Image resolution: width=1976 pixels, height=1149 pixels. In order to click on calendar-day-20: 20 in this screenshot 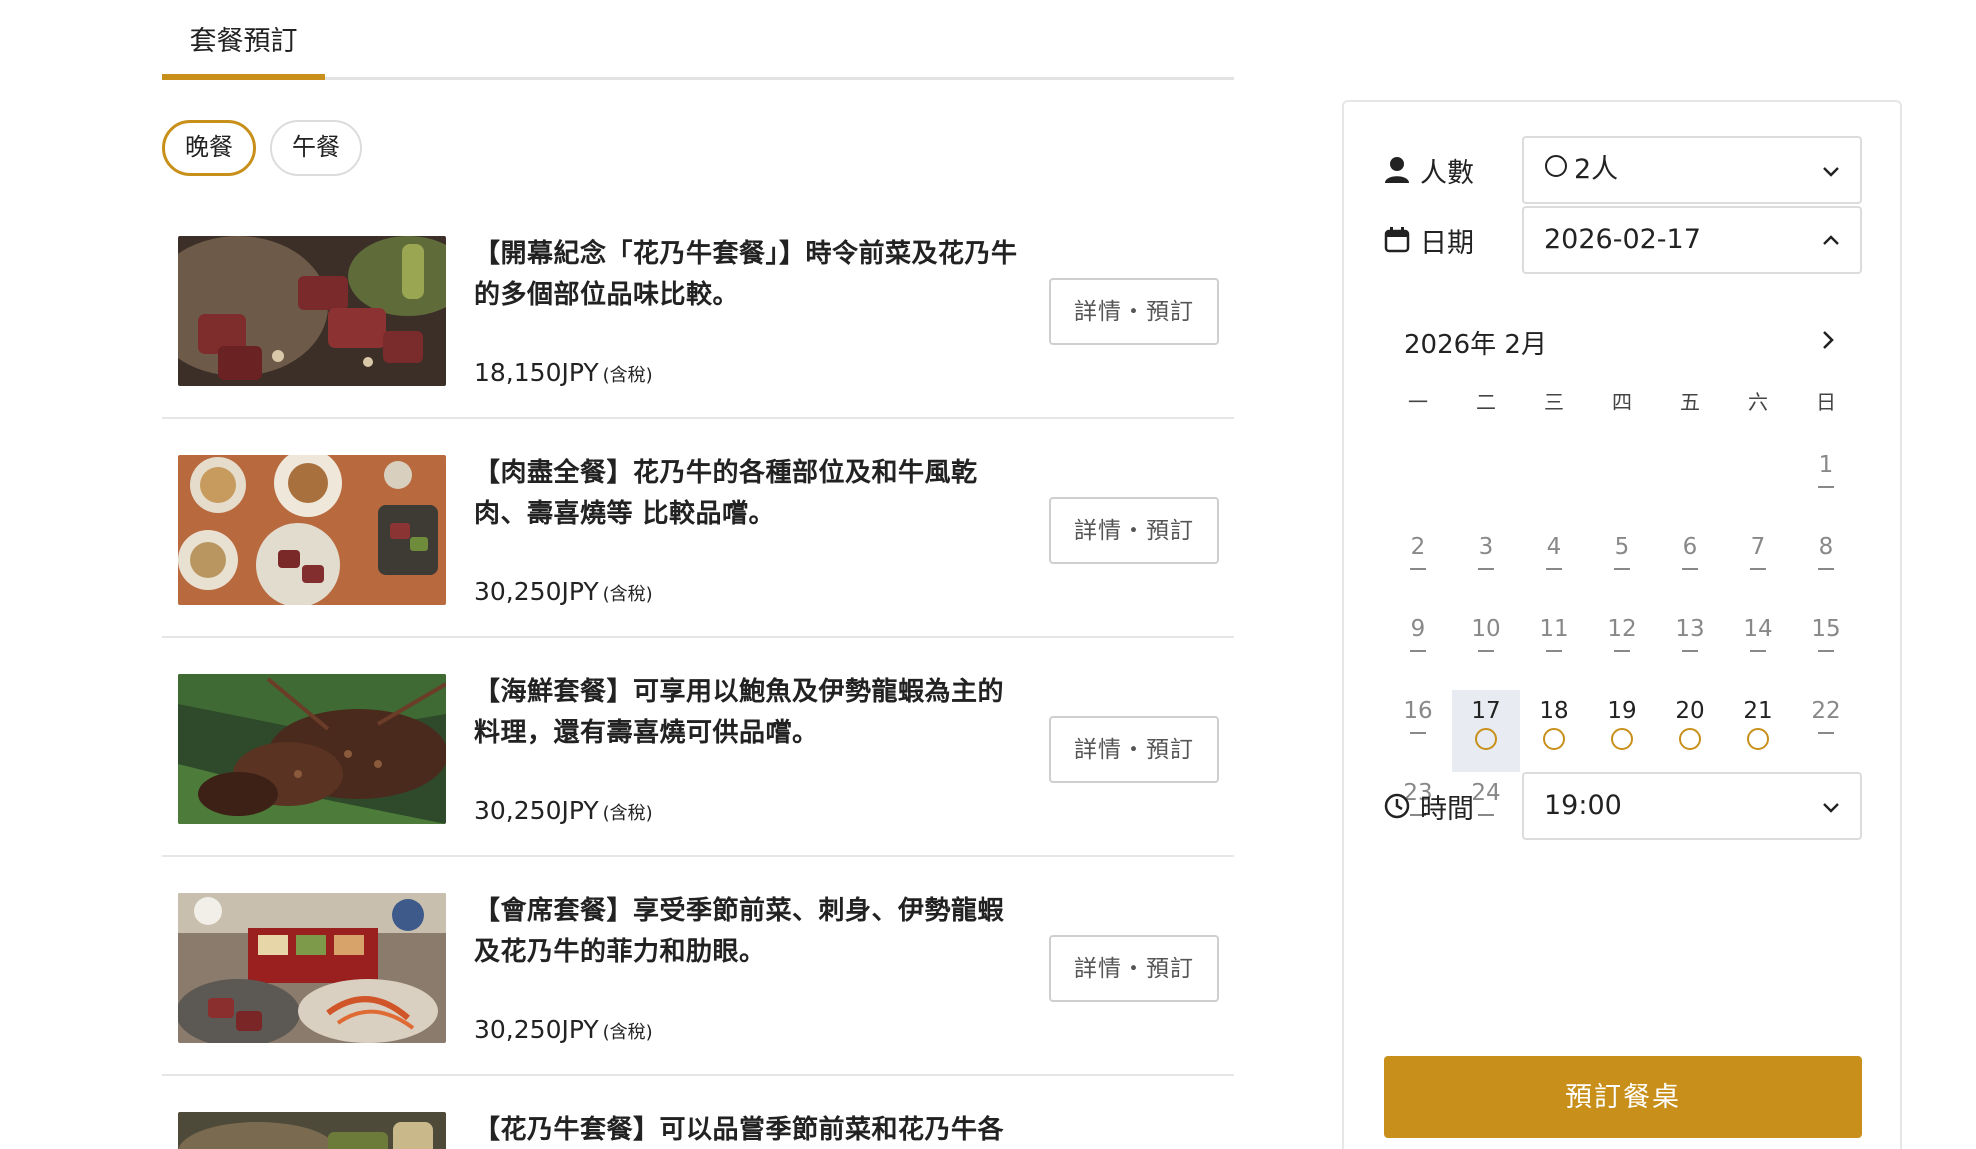, I will do `click(1690, 731)`.